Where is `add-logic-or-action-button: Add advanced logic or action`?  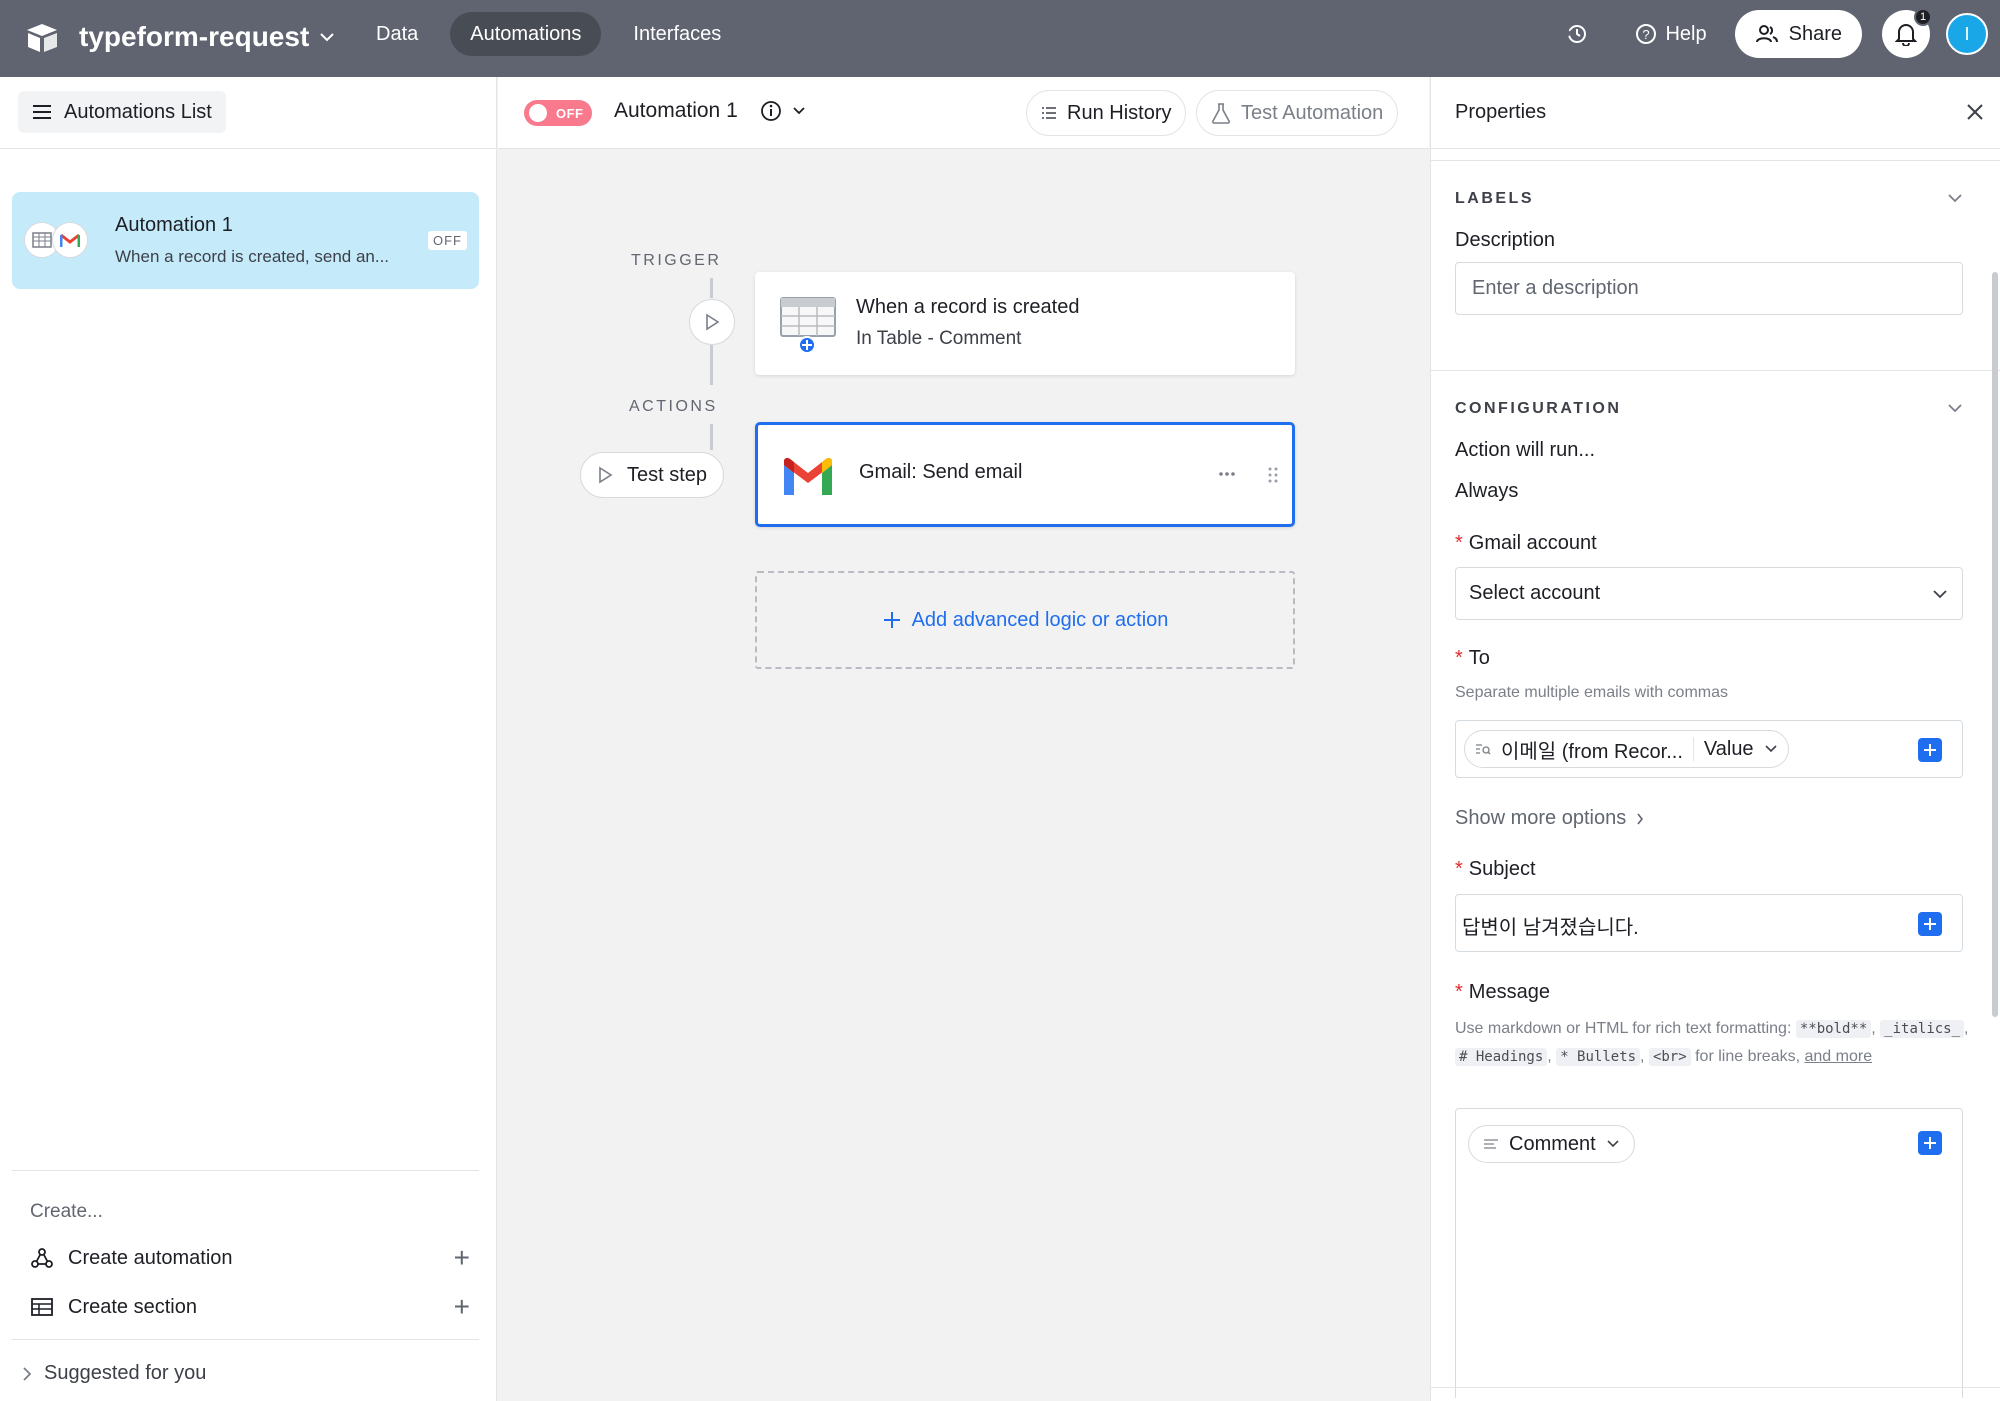
add-logic-or-action-button: Add advanced logic or action is located at coordinates (1025, 620).